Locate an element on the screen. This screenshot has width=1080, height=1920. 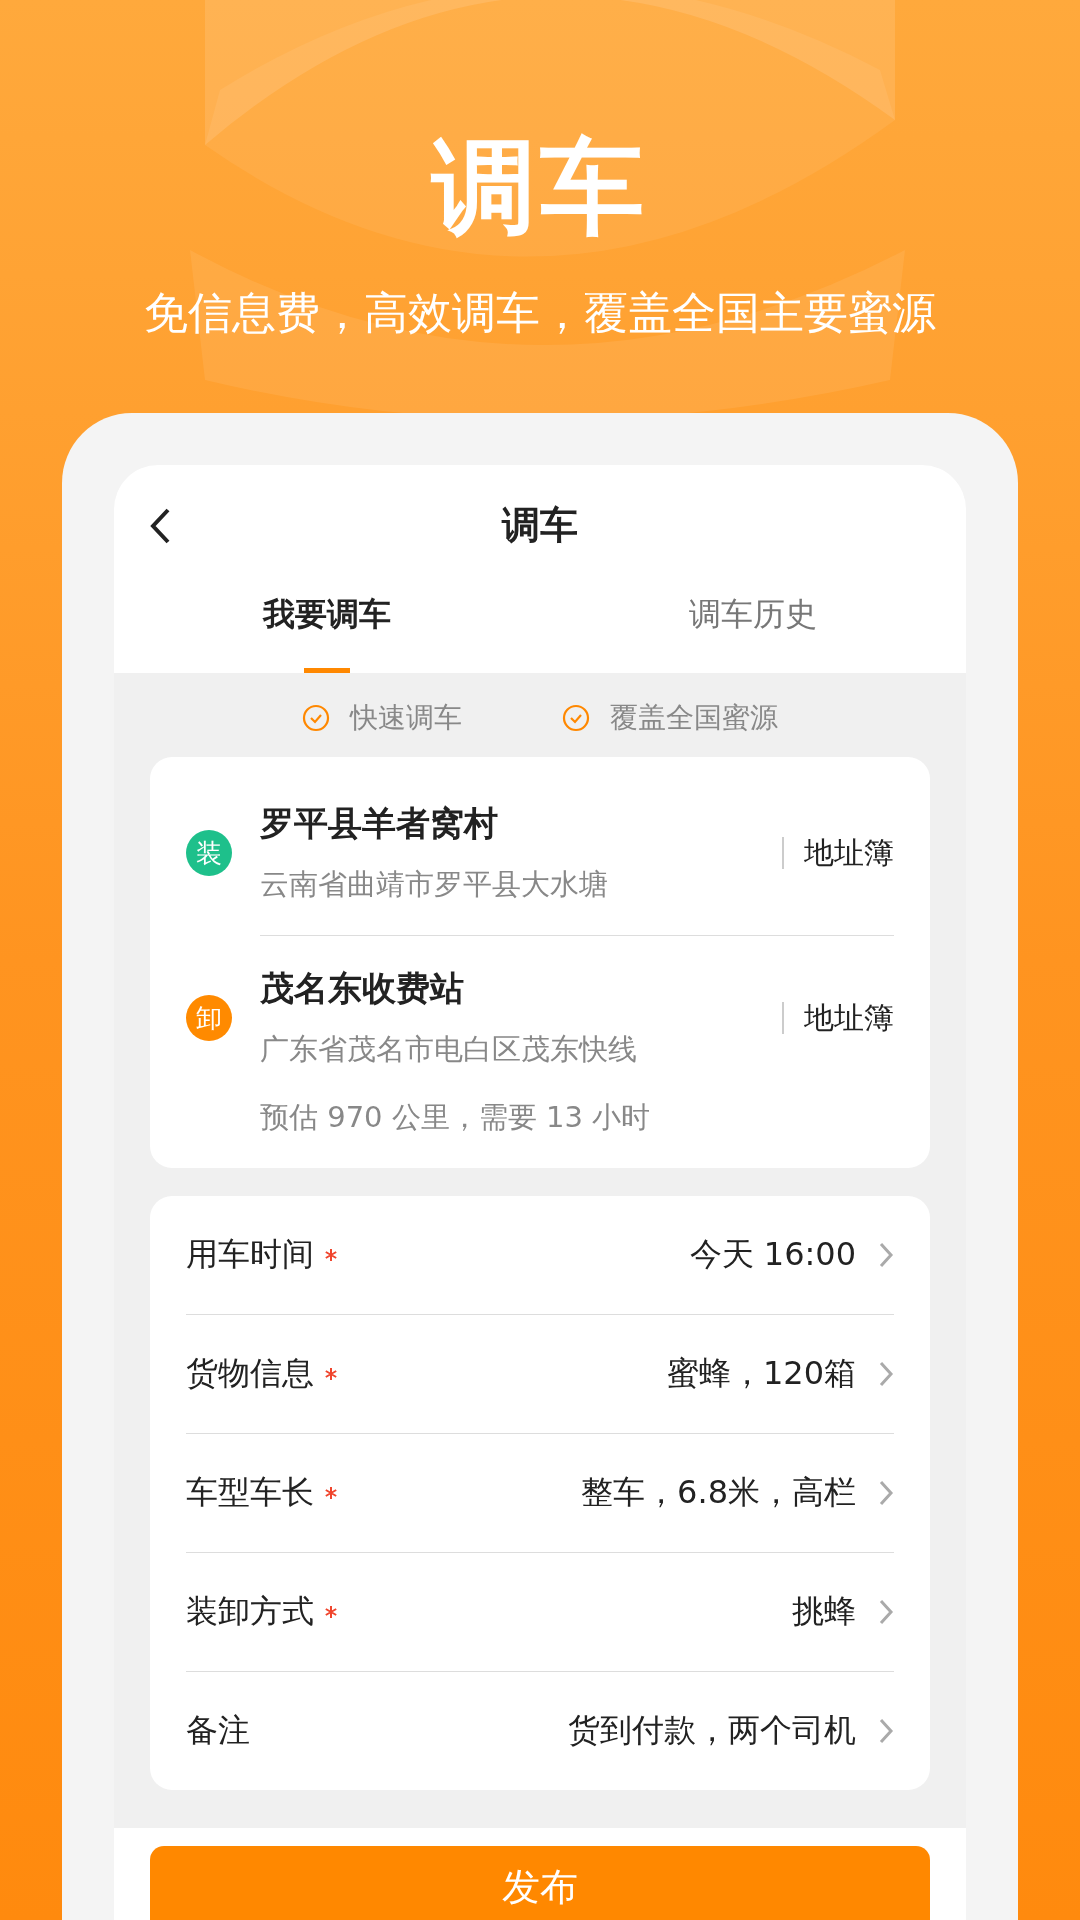
field-label: 货物信息 is located at coordinates (250, 1374).